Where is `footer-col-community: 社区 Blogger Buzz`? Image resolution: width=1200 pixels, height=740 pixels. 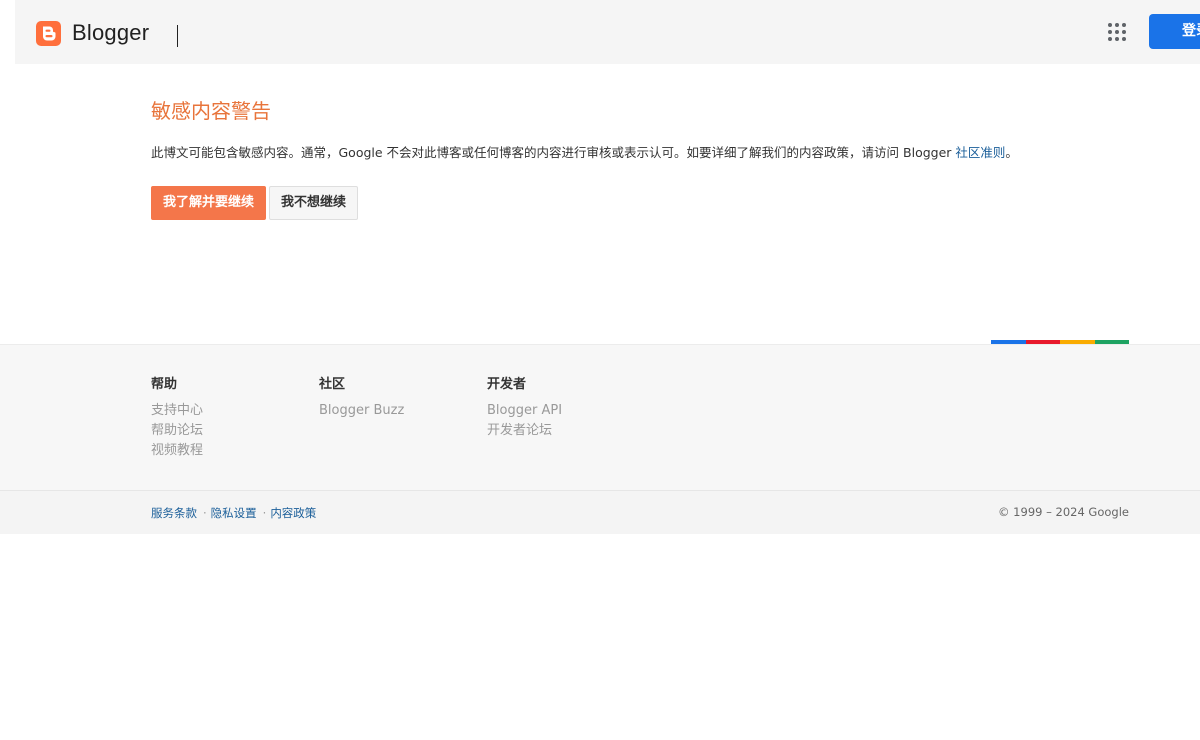 footer-col-community: 社区 Blogger Buzz is located at coordinates (361, 397).